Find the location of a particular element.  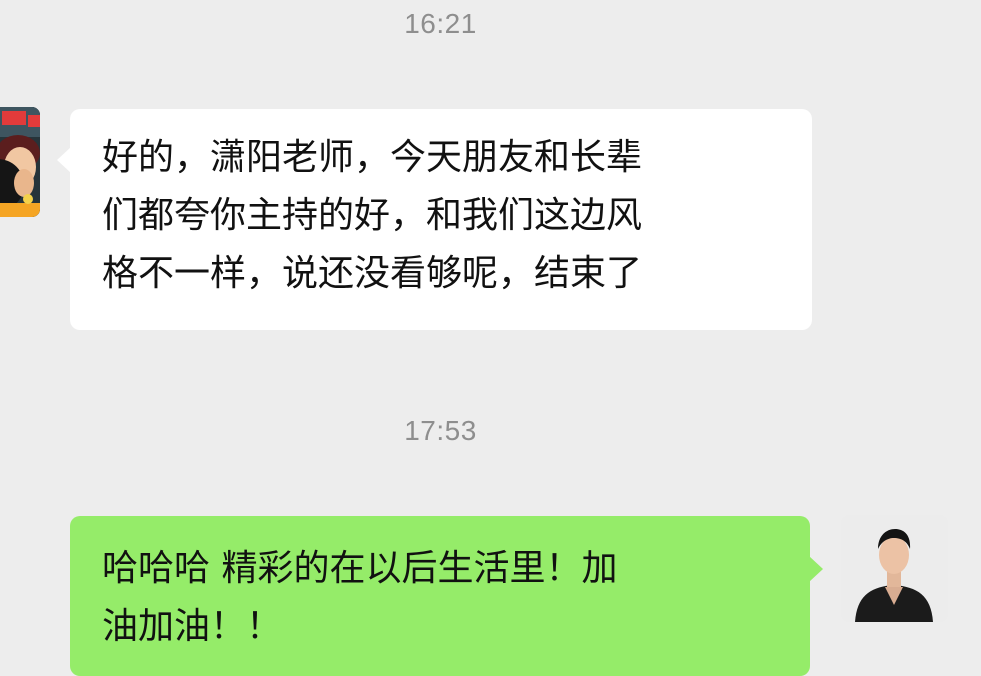

message-text-line: 们都夸你主持的好，和我们这边风 is located at coordinates (372, 215).